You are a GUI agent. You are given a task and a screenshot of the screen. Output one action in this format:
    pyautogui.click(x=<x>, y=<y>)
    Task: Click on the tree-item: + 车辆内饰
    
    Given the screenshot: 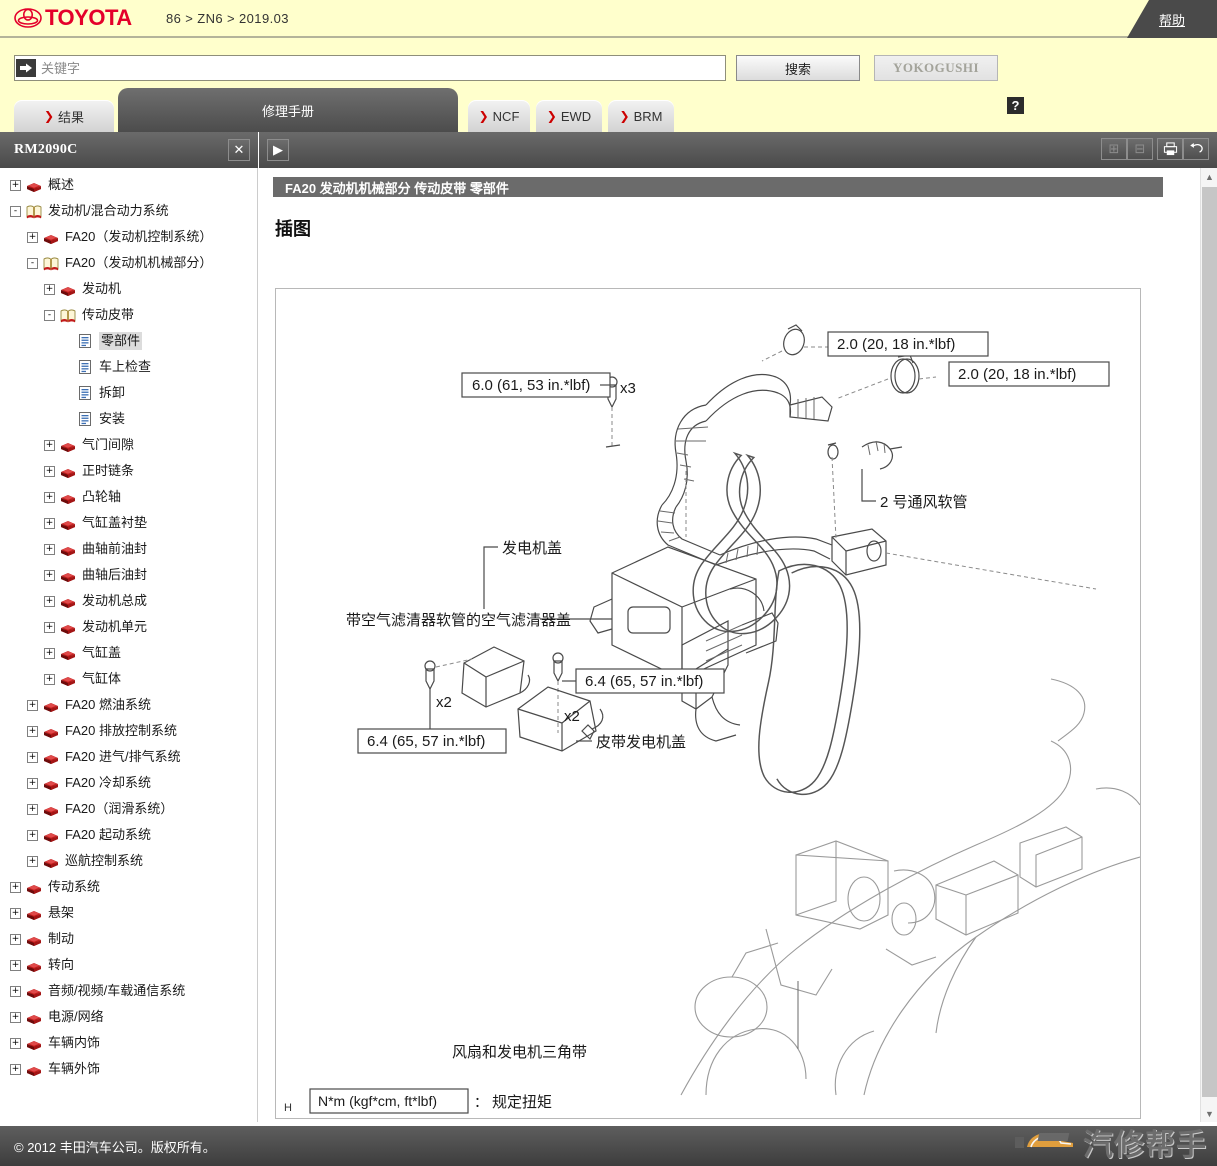 What is the action you would take?
    pyautogui.click(x=128, y=1043)
    